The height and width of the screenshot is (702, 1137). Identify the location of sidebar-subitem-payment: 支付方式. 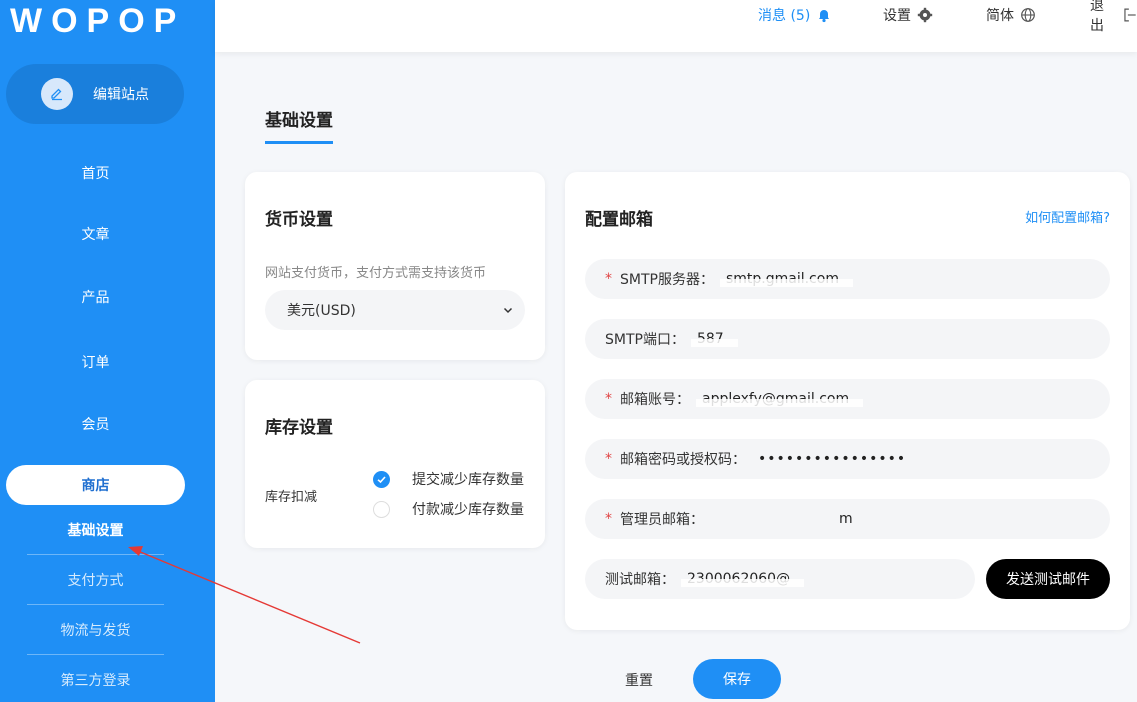
(95, 580).